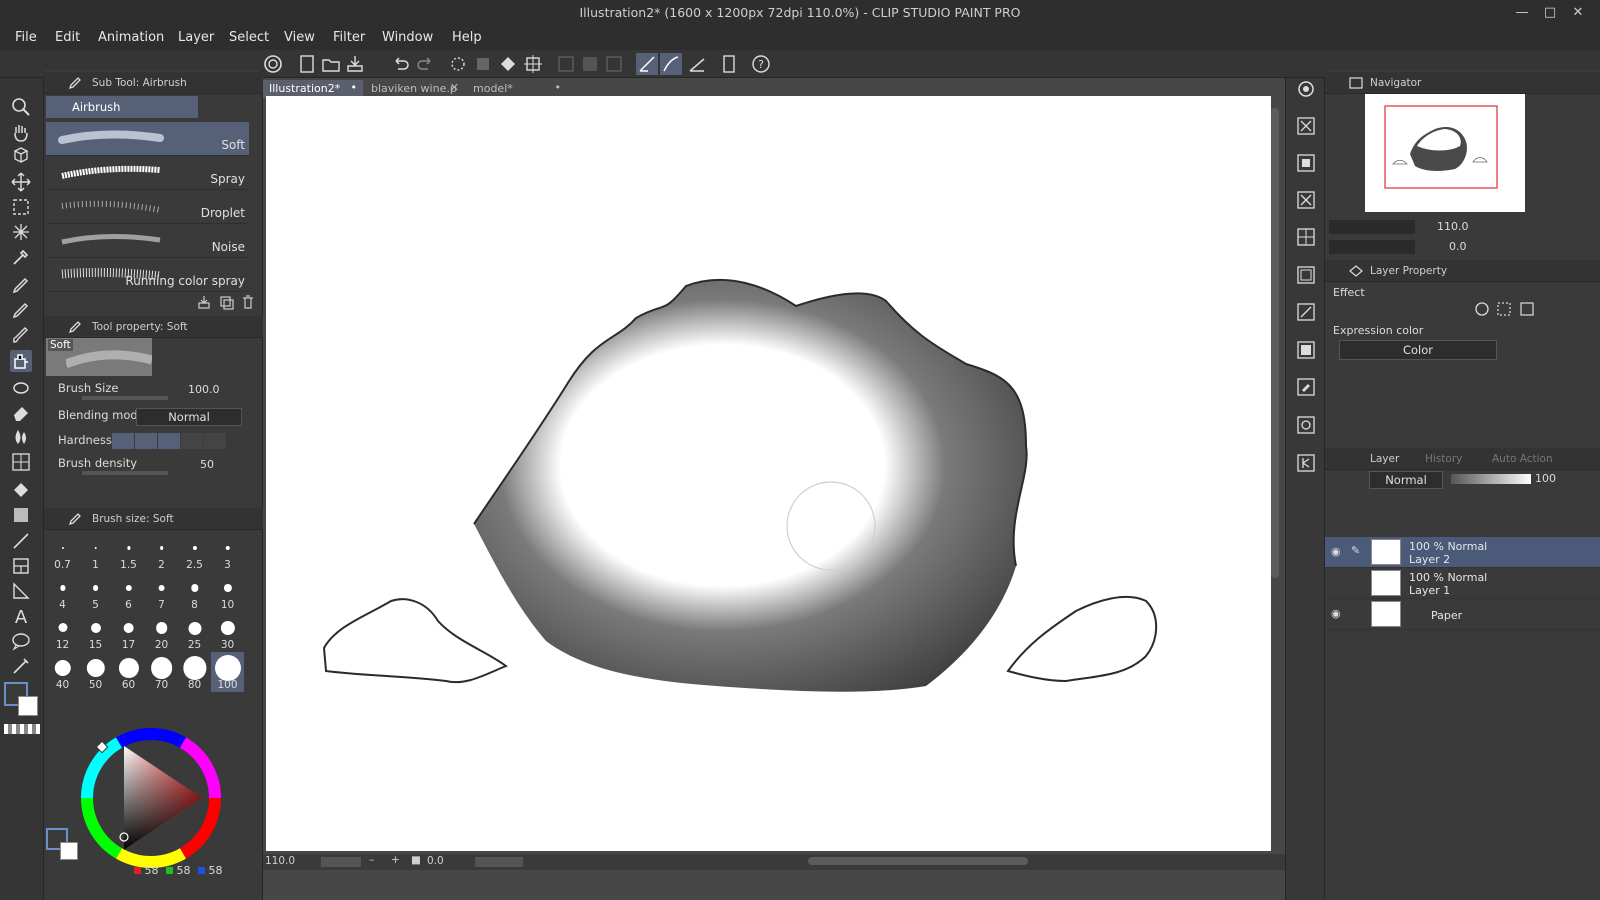 The height and width of the screenshot is (900, 1600). Describe the element at coordinates (1445, 153) in the screenshot. I see `navigator-preview` at that location.